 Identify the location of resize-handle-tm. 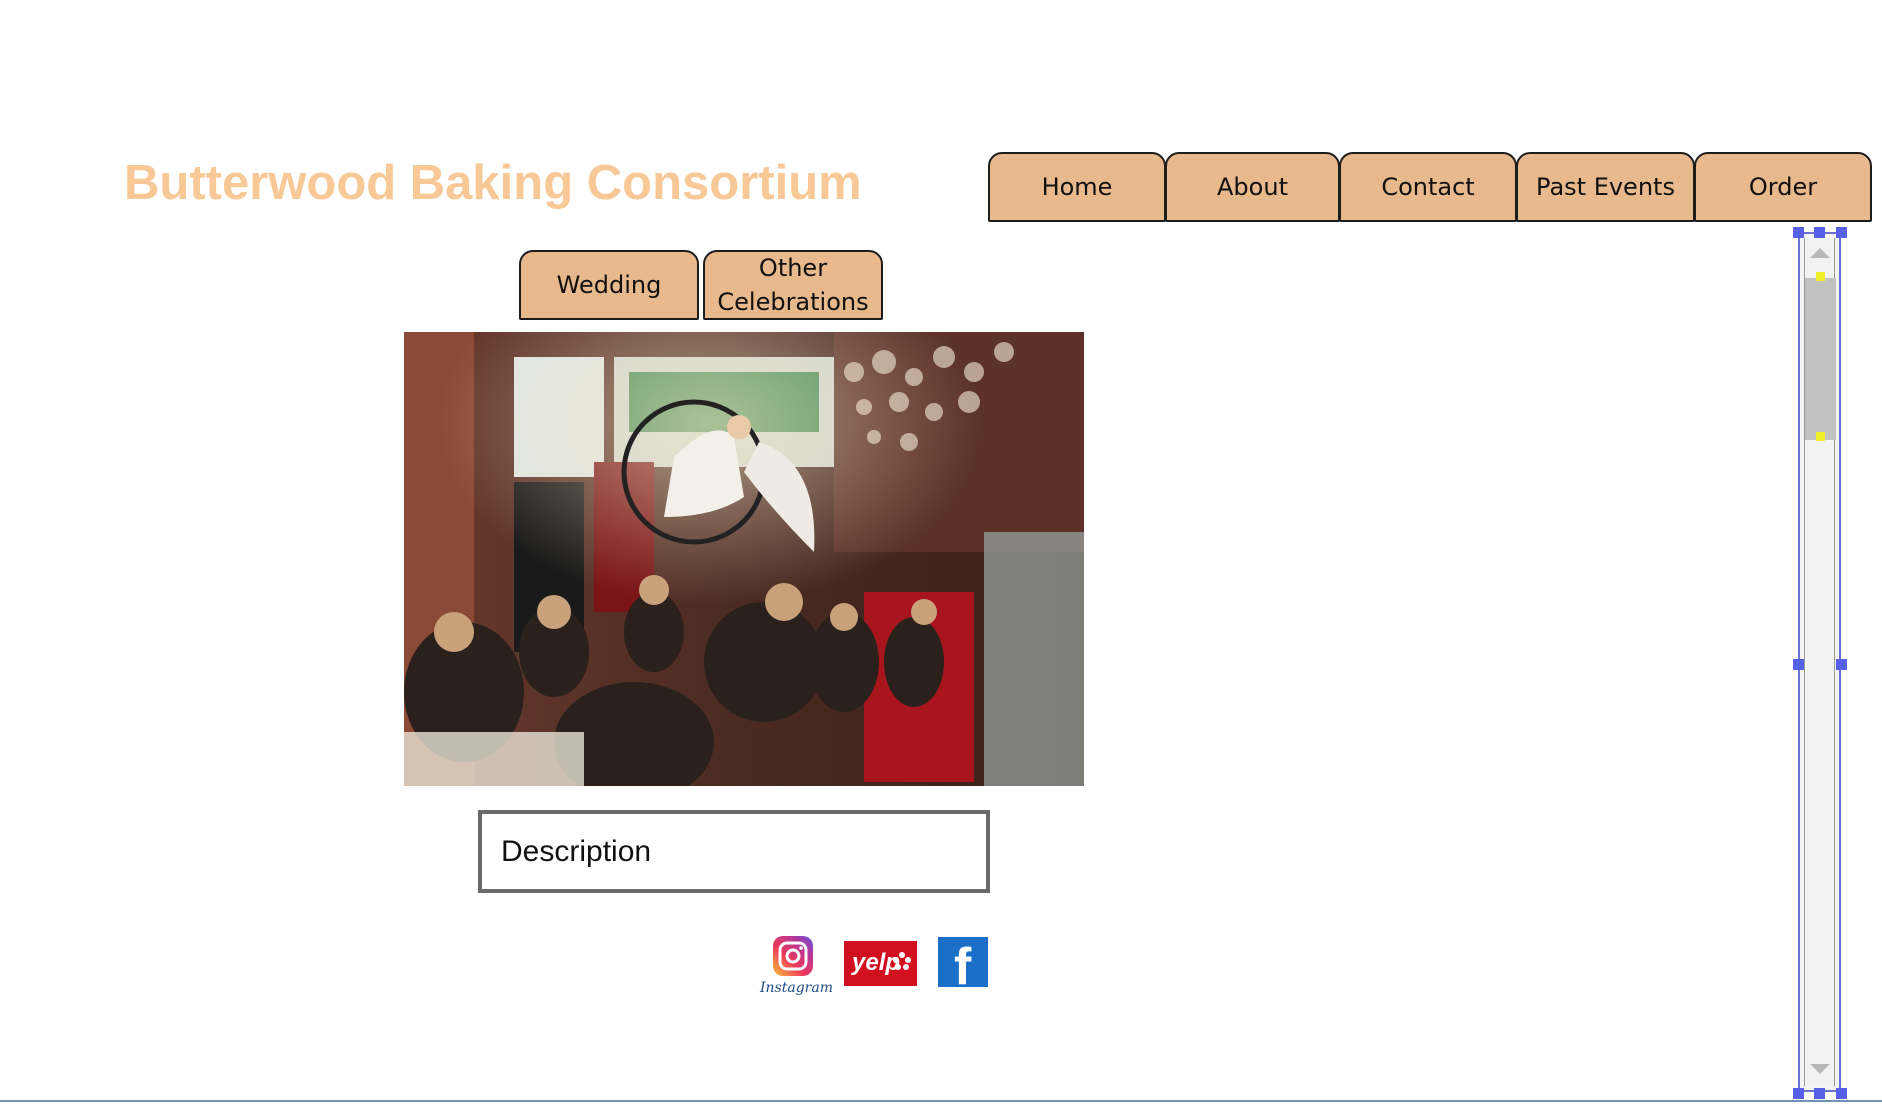
(1819, 232).